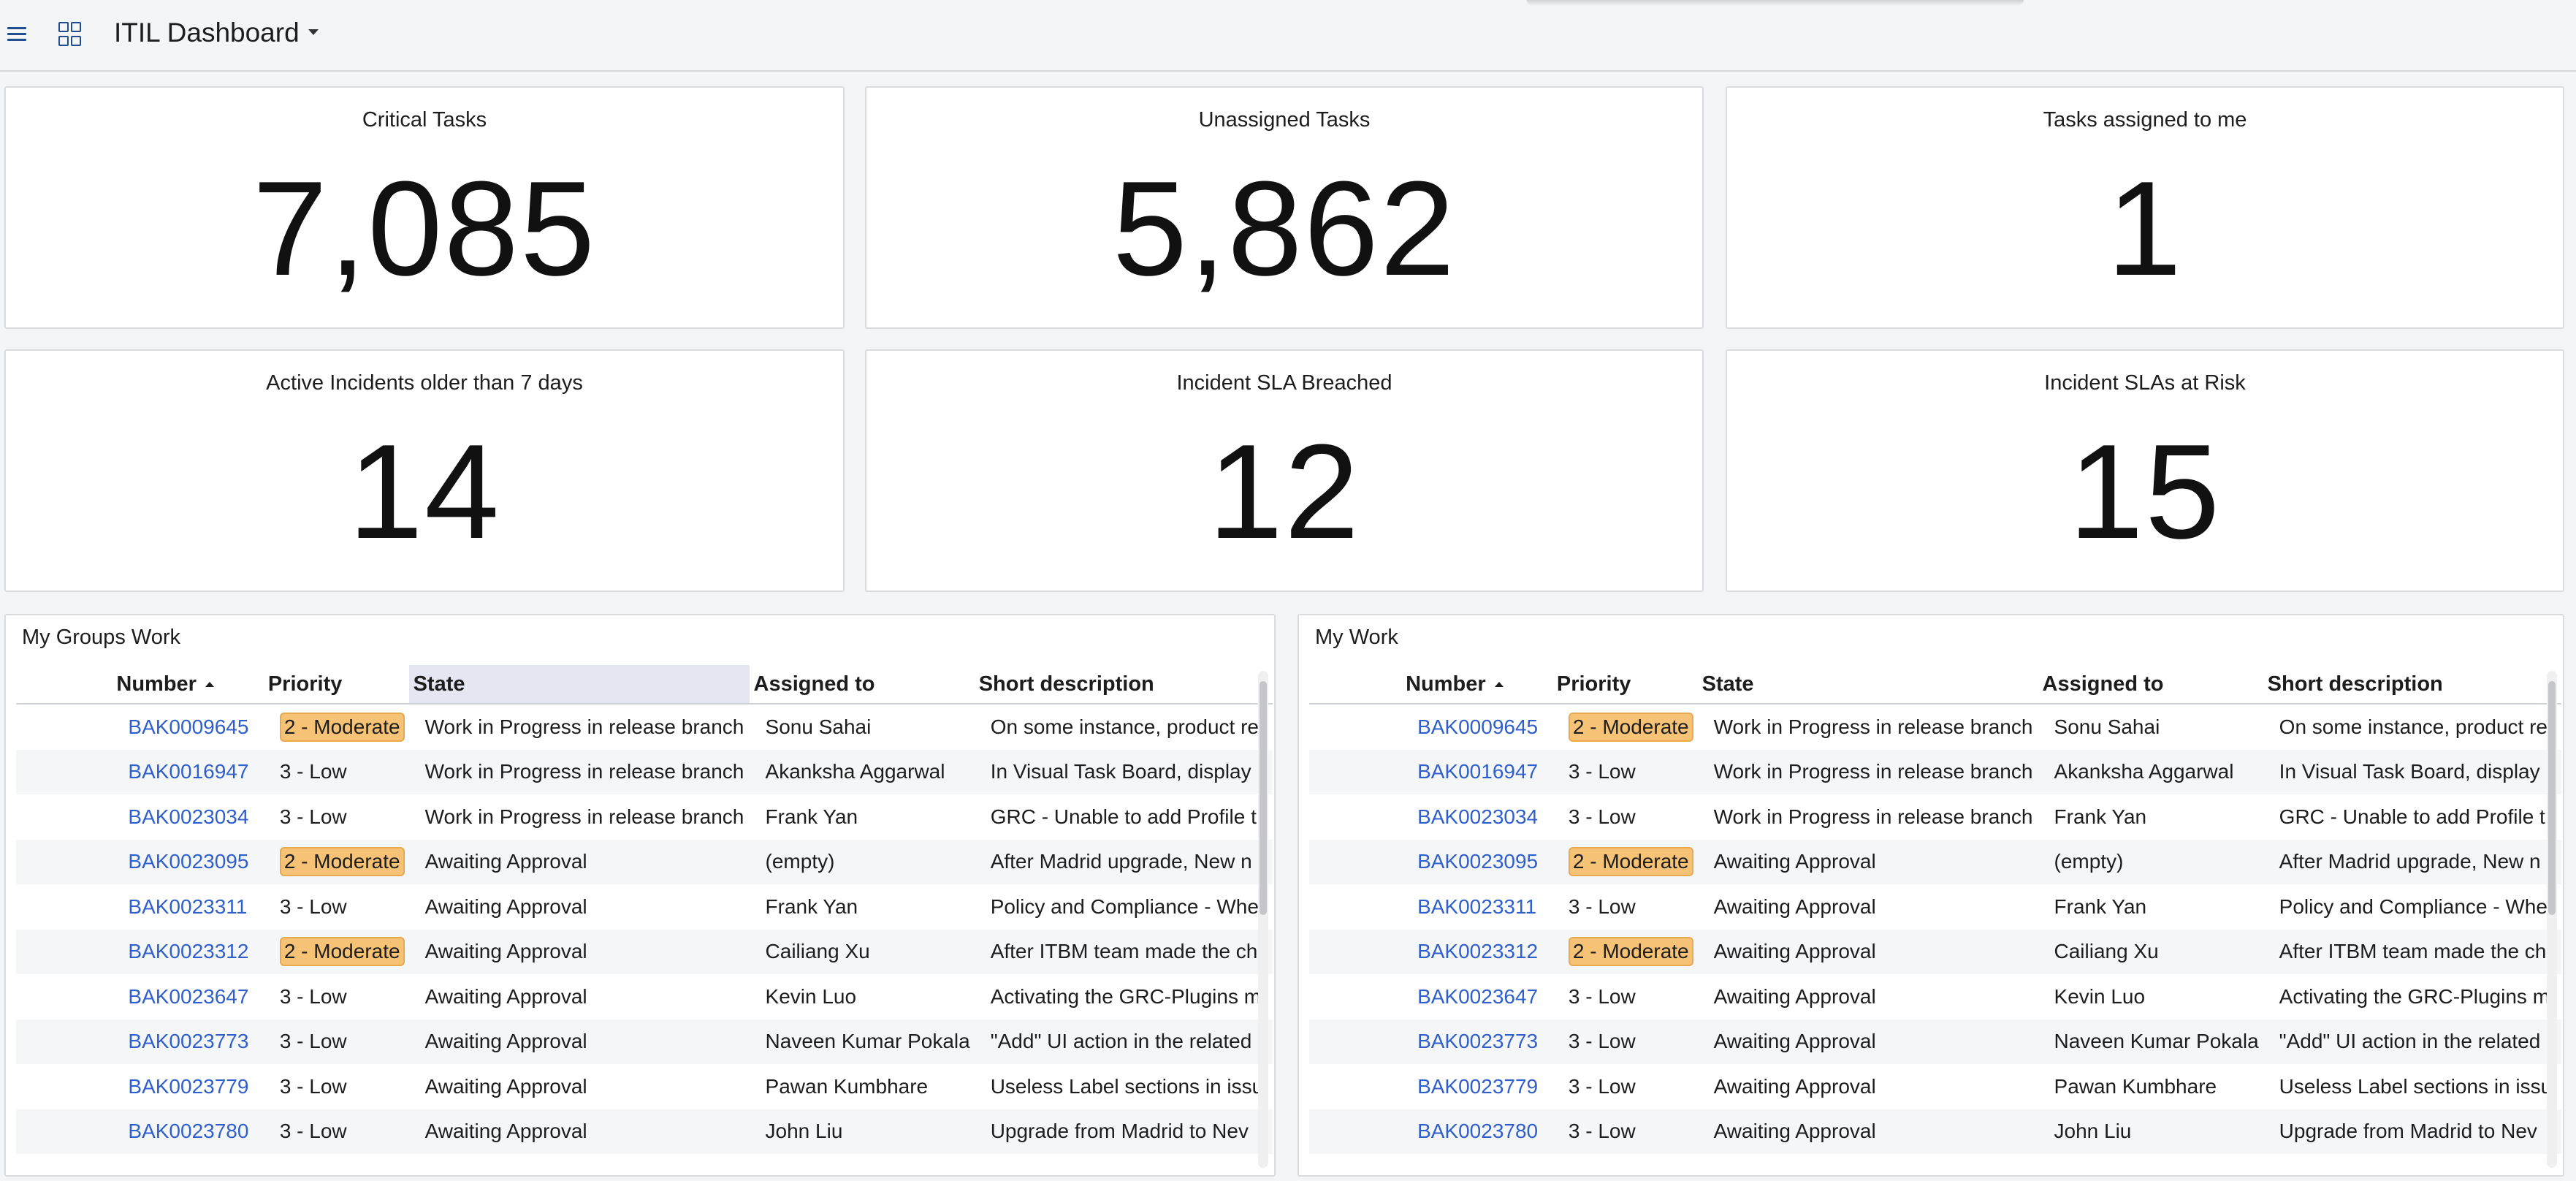  I want to click on menu-icon, so click(16, 32).